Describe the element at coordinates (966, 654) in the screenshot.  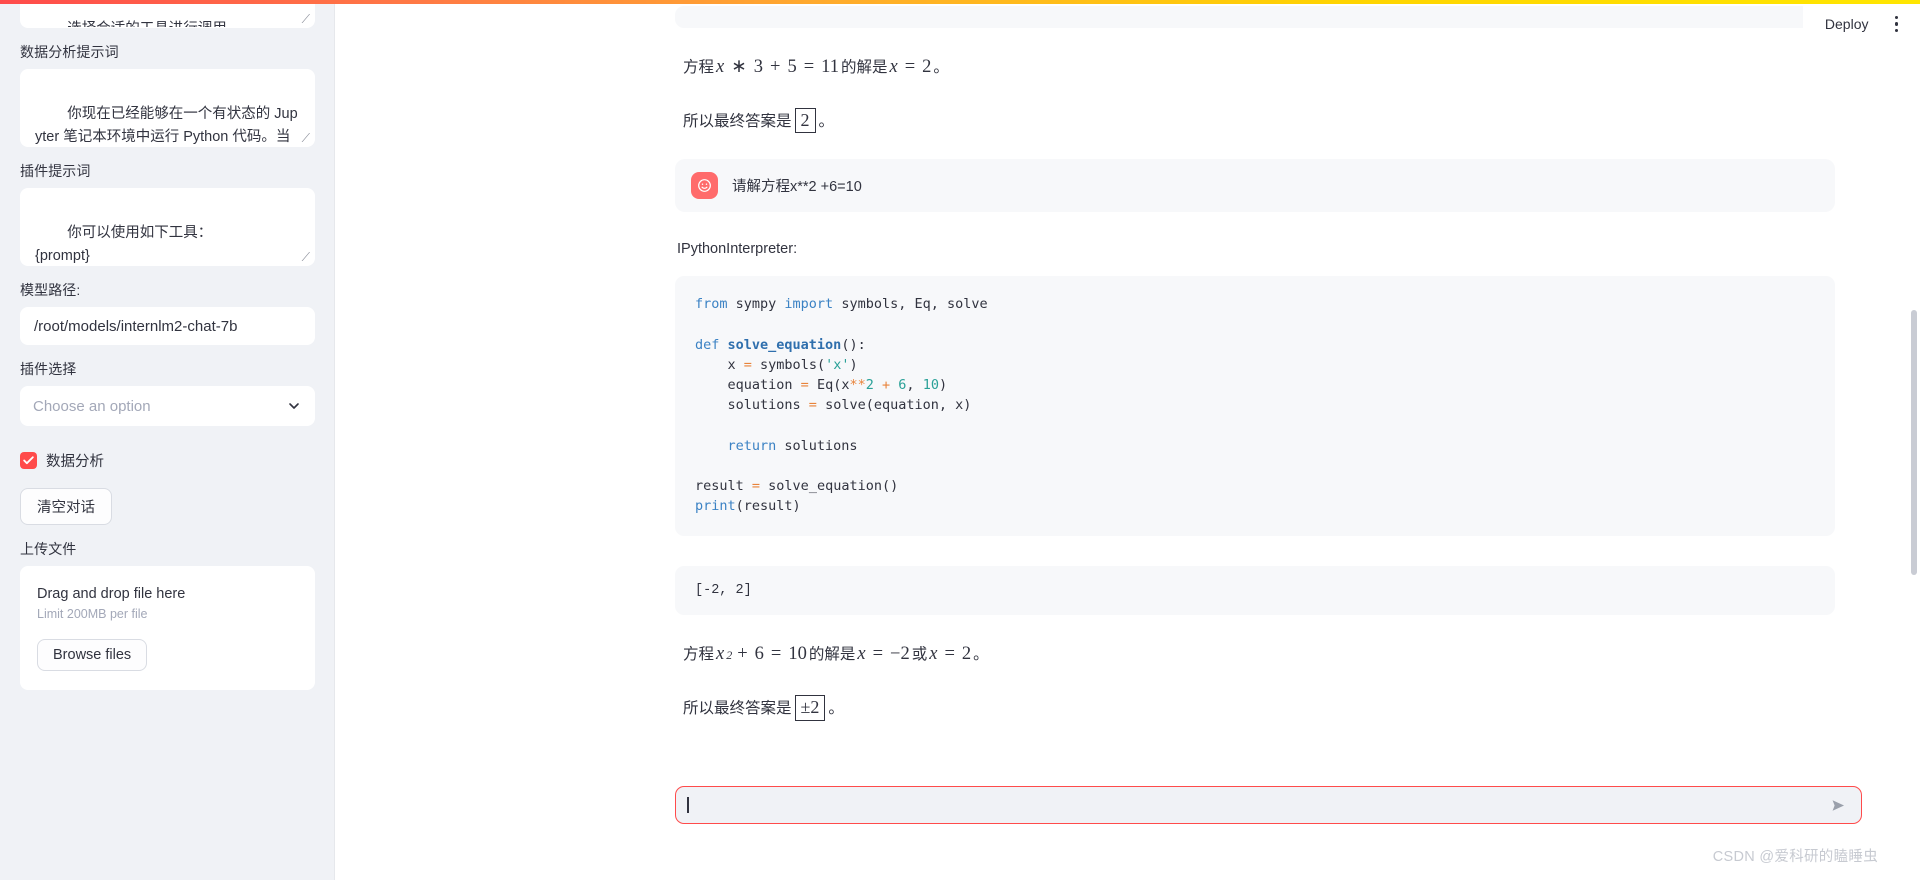
I see `fin-l1-m7: 2` at that location.